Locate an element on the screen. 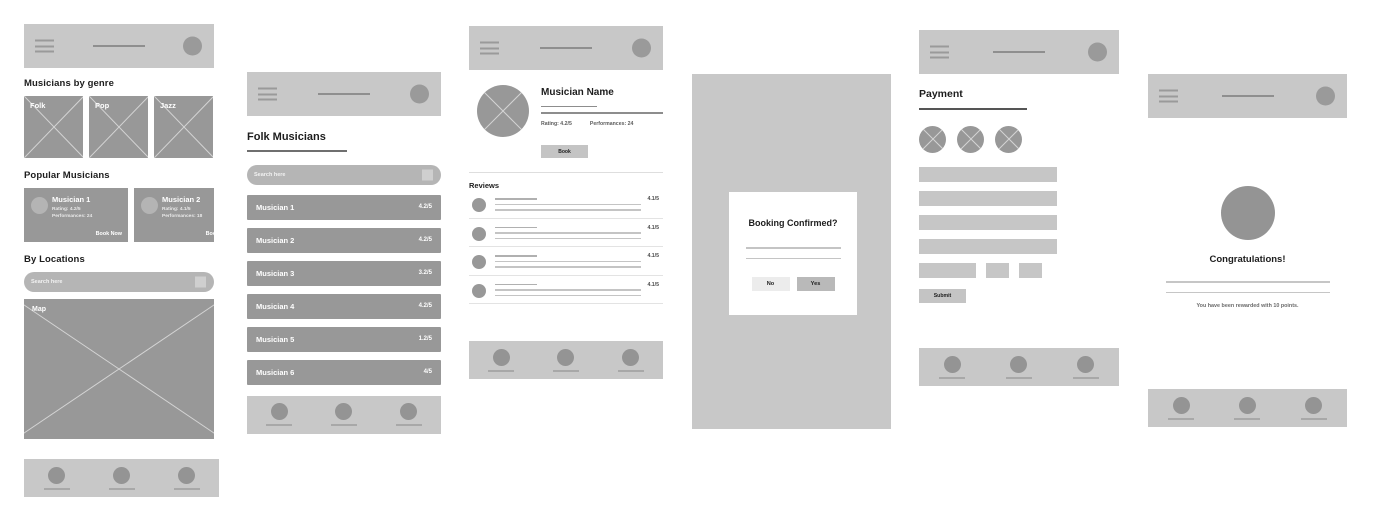 Image resolution: width=1400 pixels, height=517 pixels. submit-button: Submit is located at coordinates (942, 295).